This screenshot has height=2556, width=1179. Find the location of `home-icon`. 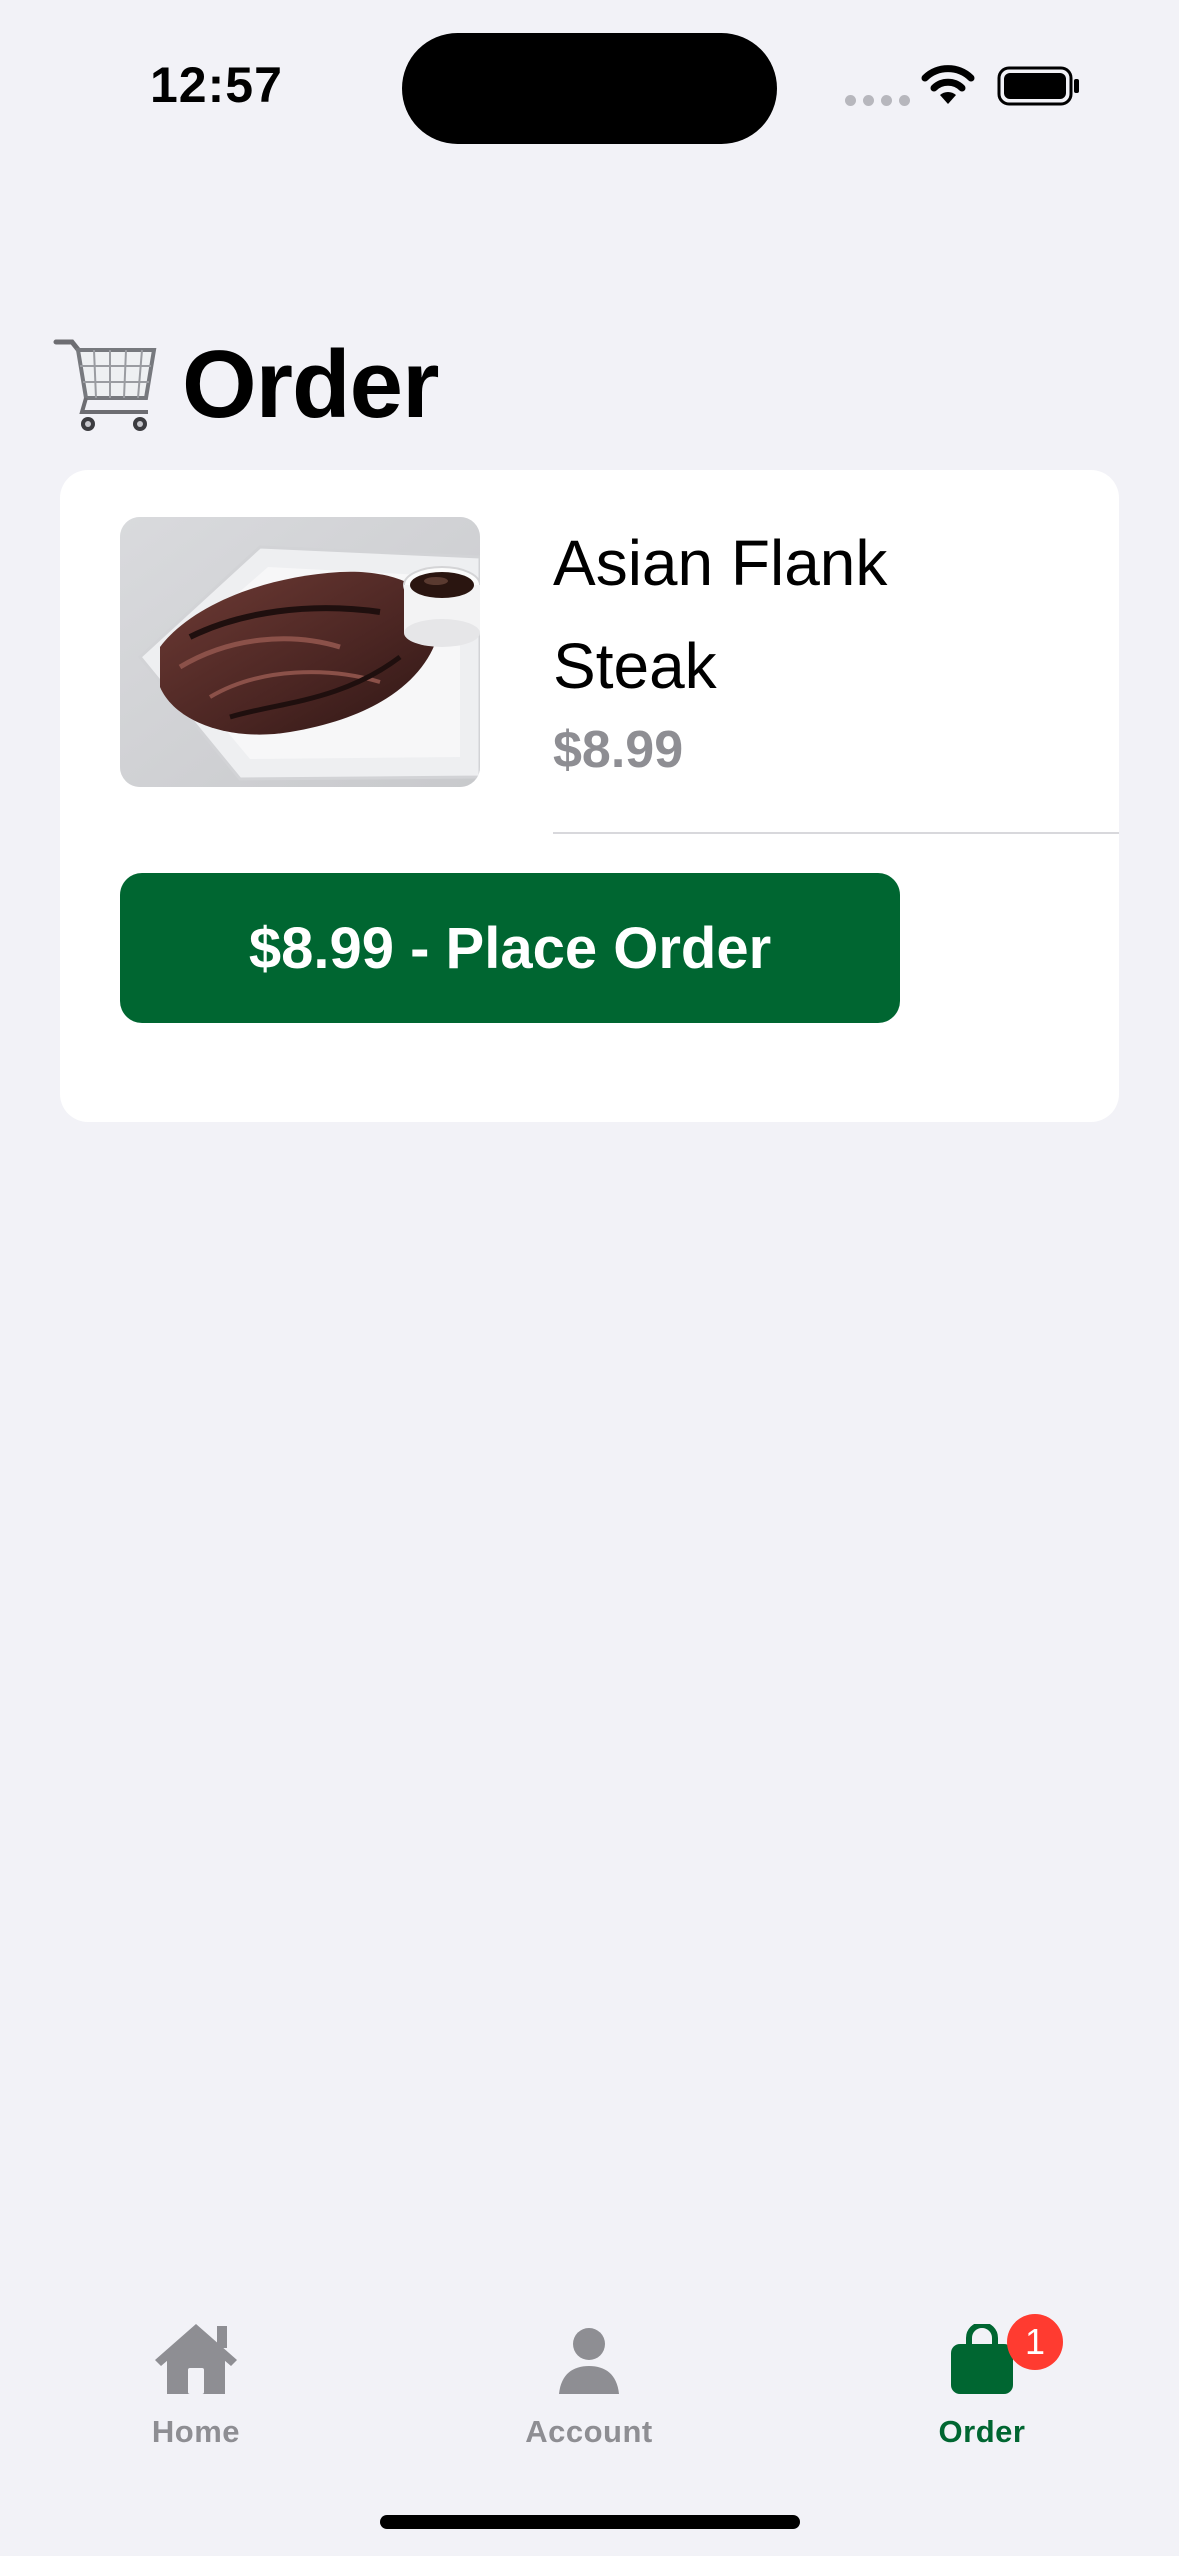

home-icon is located at coordinates (196, 2359).